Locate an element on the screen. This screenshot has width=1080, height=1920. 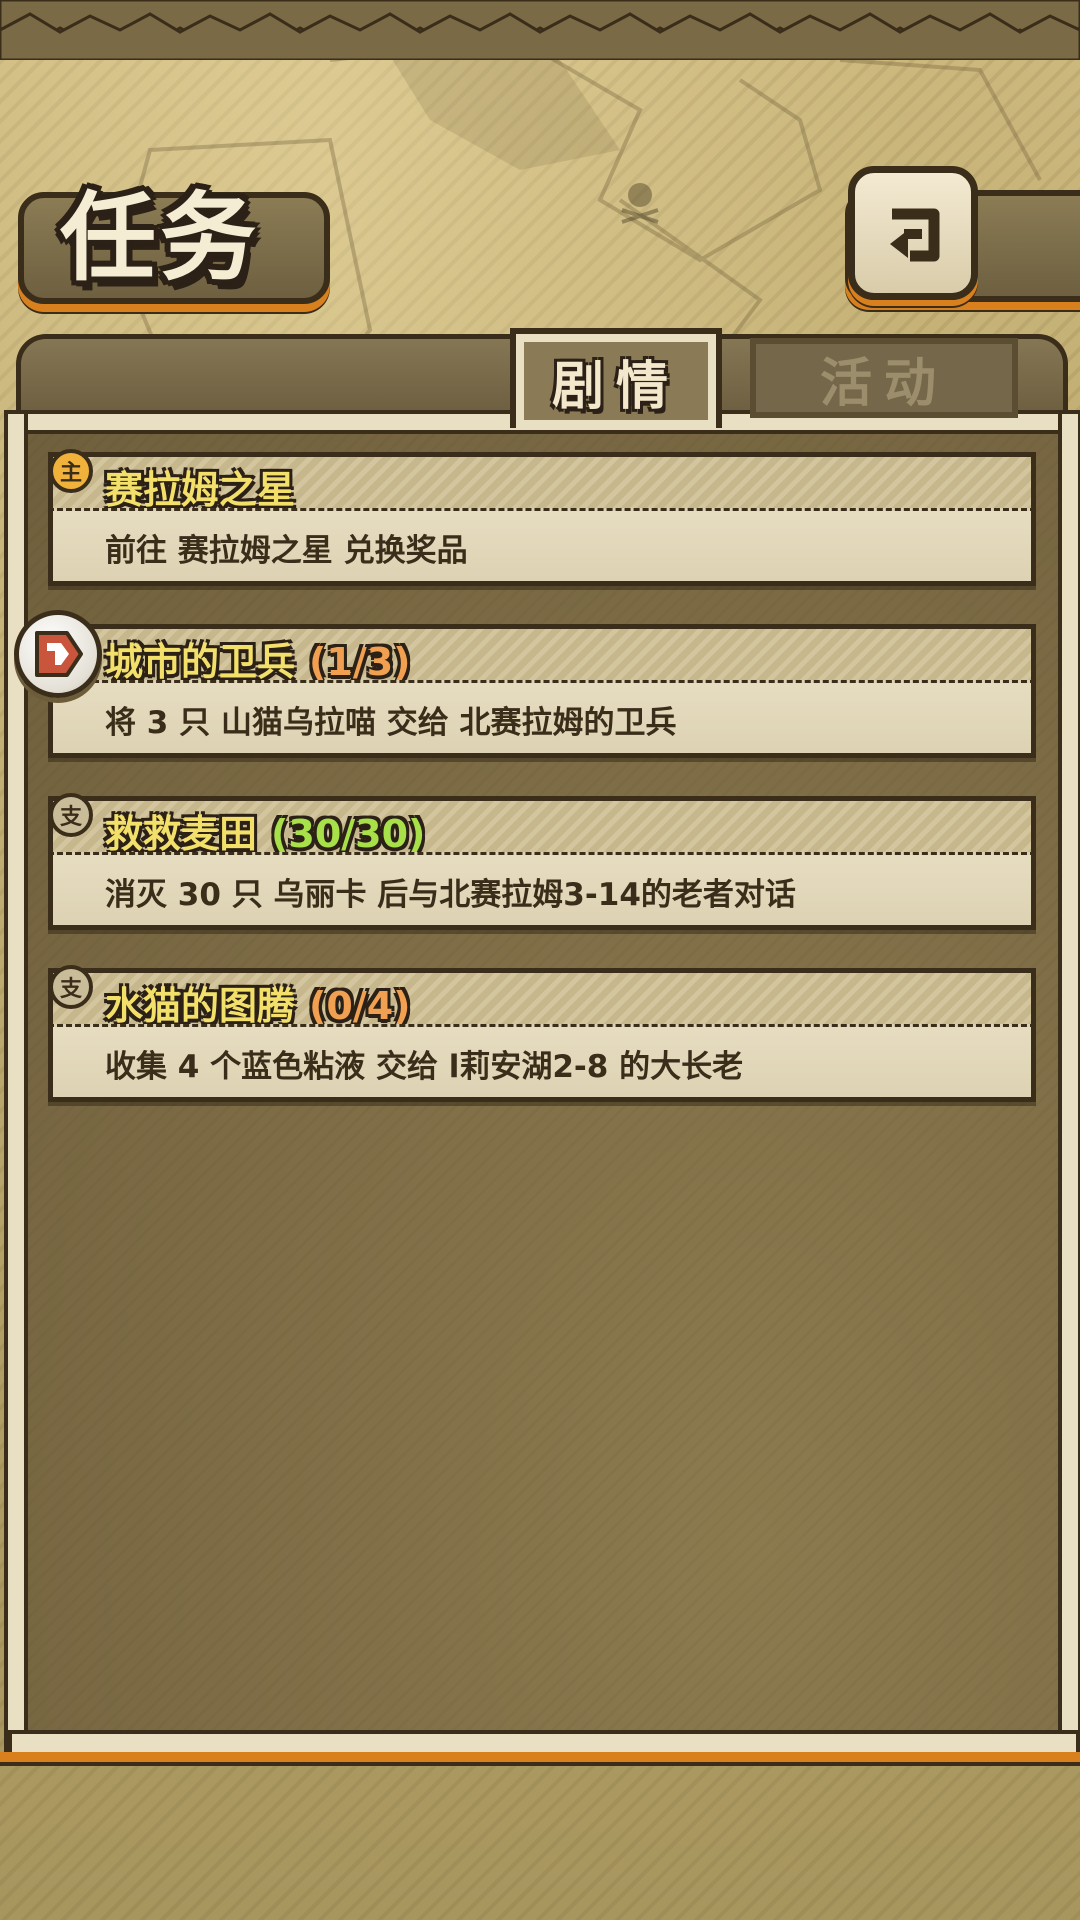
main-quest-badge-icon: 主 is located at coordinates (71, 471).